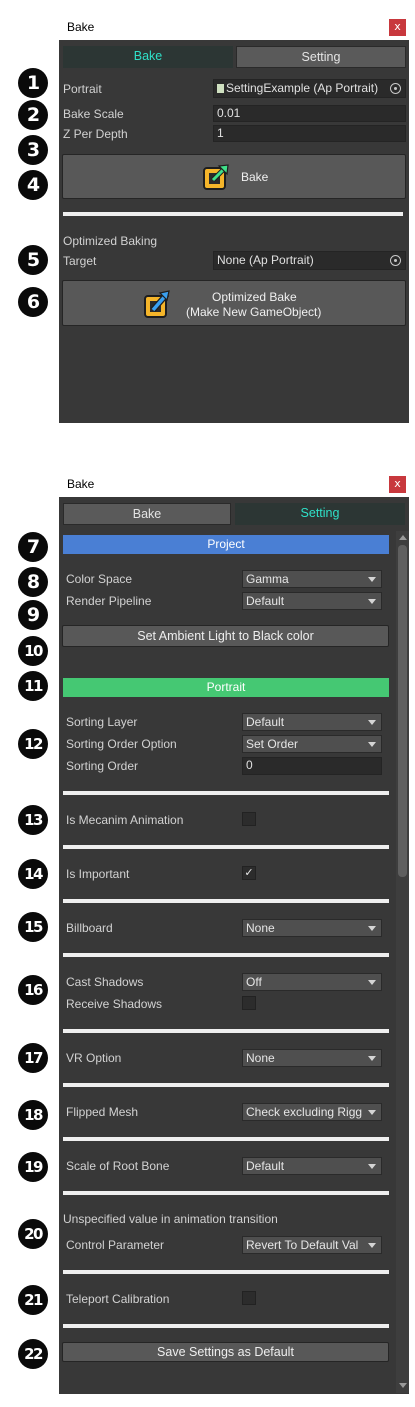  Describe the element at coordinates (115, 1245) in the screenshot. I see `control-parameter-label: Control Parameter` at that location.